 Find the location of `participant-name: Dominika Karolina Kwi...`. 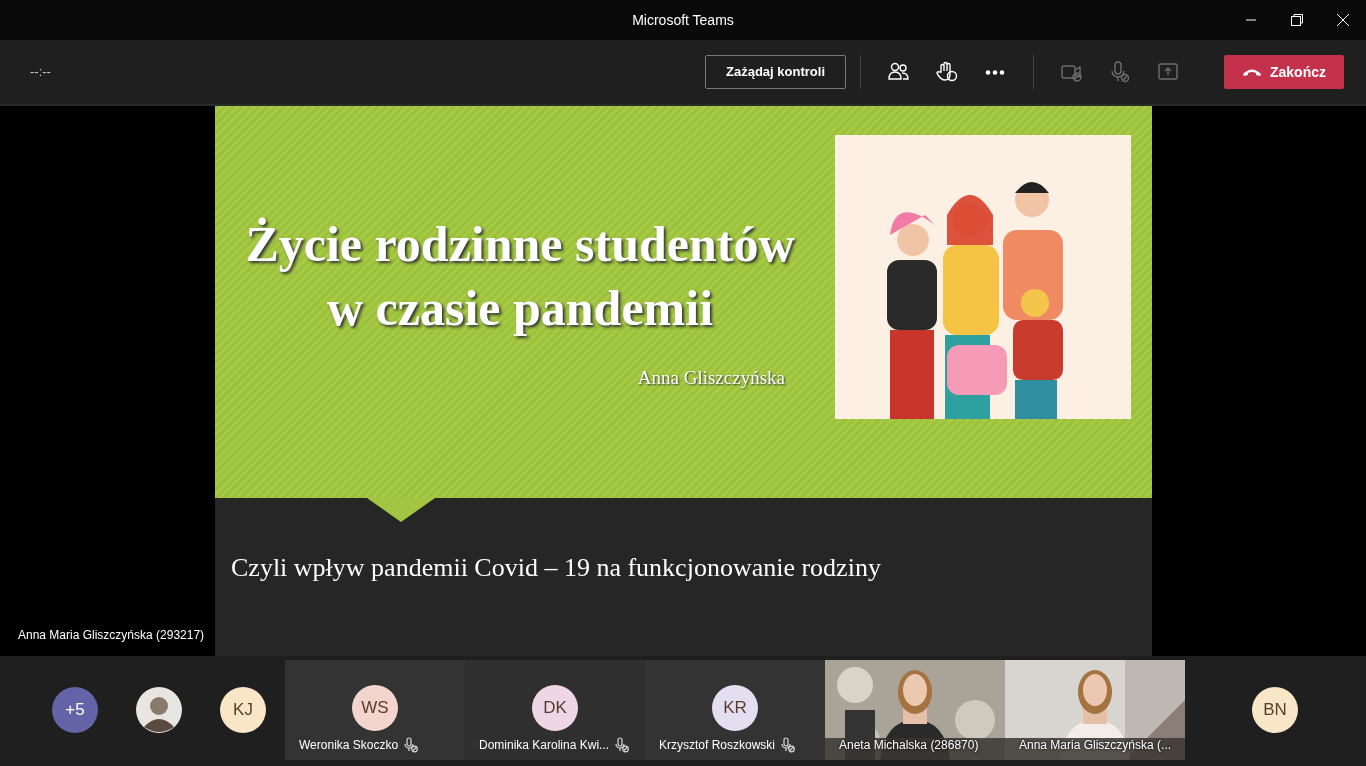

participant-name: Dominika Karolina Kwi... is located at coordinates (544, 745).